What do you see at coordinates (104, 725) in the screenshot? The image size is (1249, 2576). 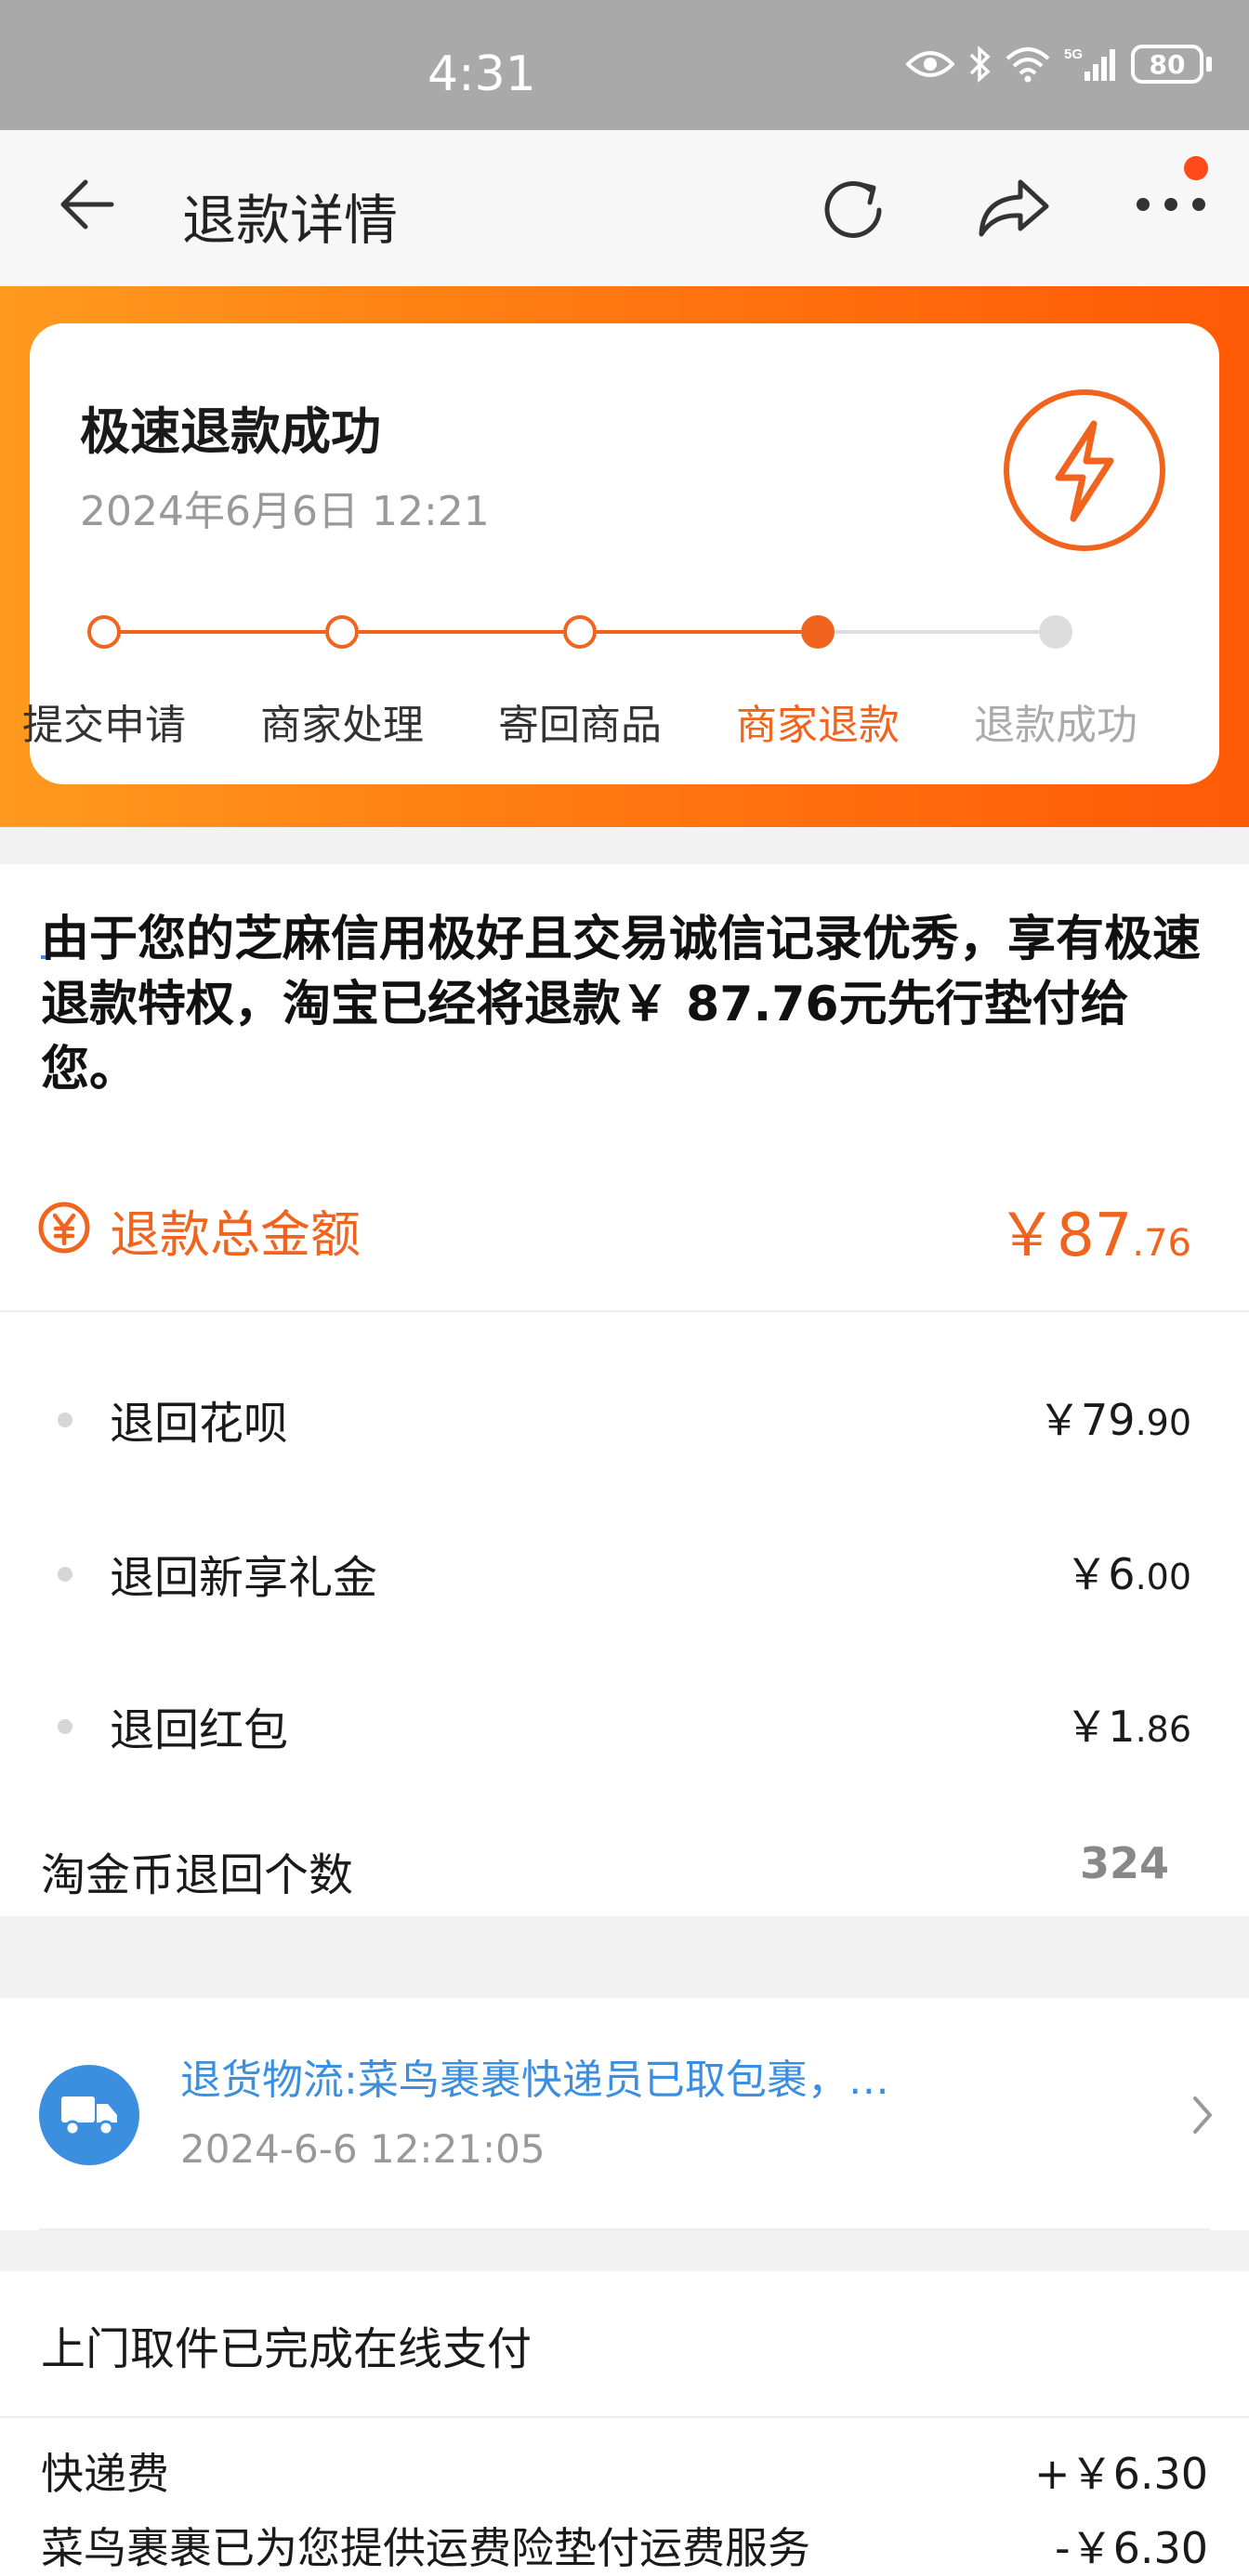 I see `step-label-1: 提交申请` at bounding box center [104, 725].